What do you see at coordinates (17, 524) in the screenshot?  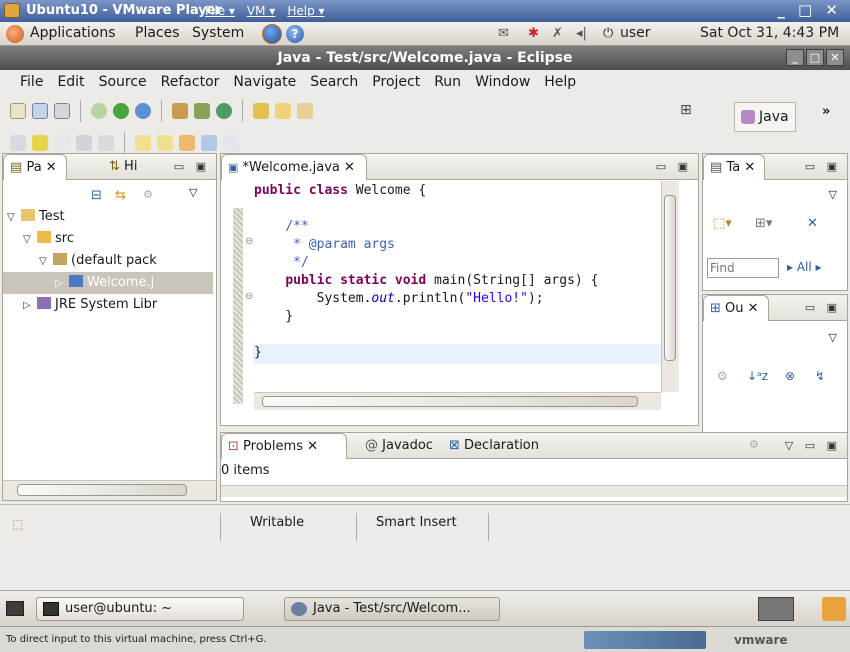 I see `fast-view-icon: ⬚` at bounding box center [17, 524].